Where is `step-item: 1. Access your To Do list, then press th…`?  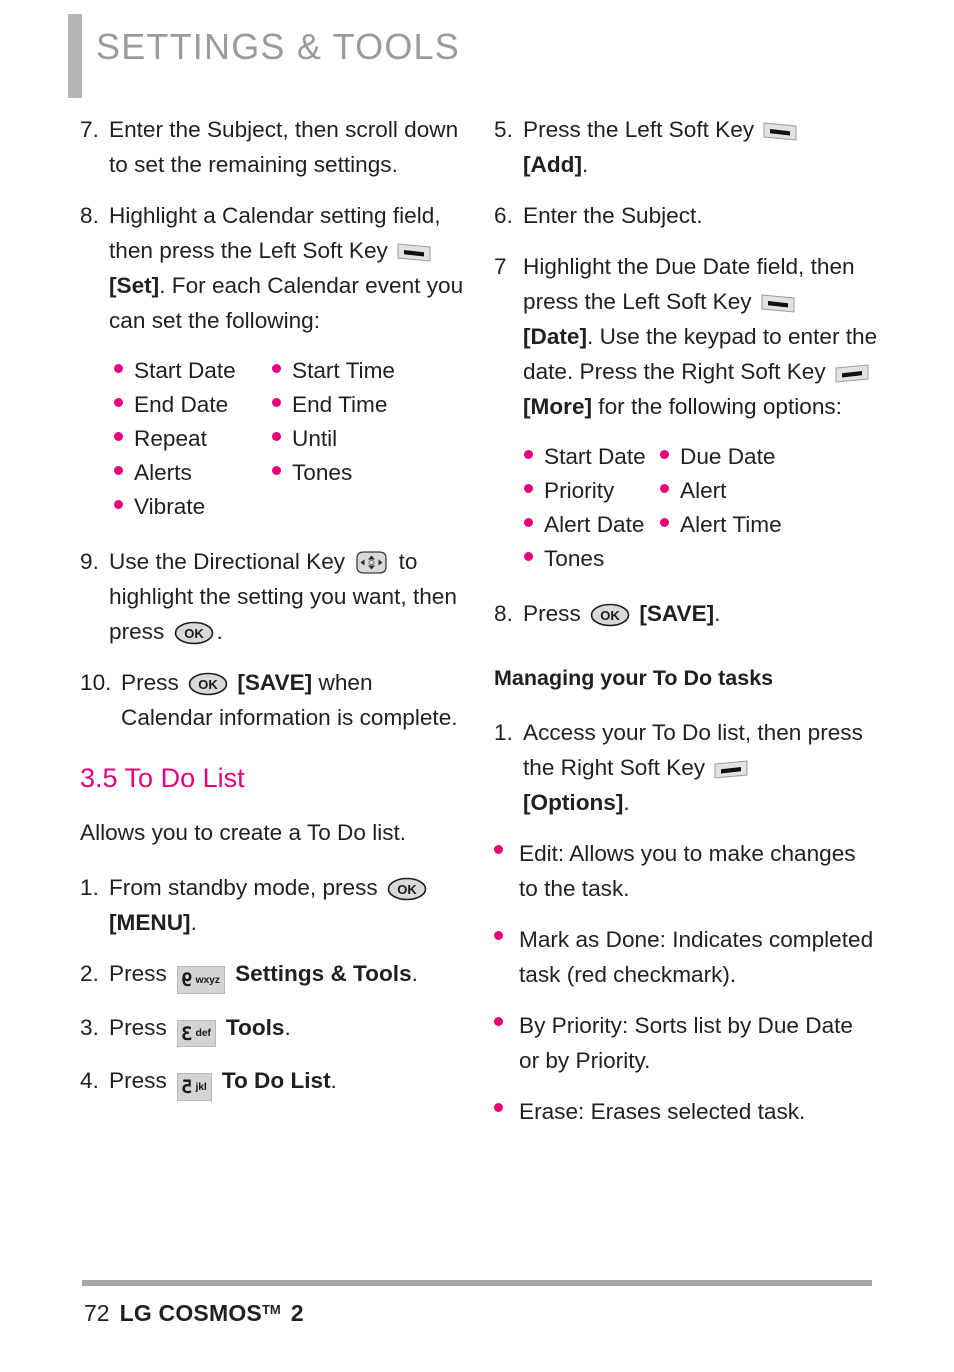 step-item: 1. Access your To Do list, then press th… is located at coordinates (686, 767).